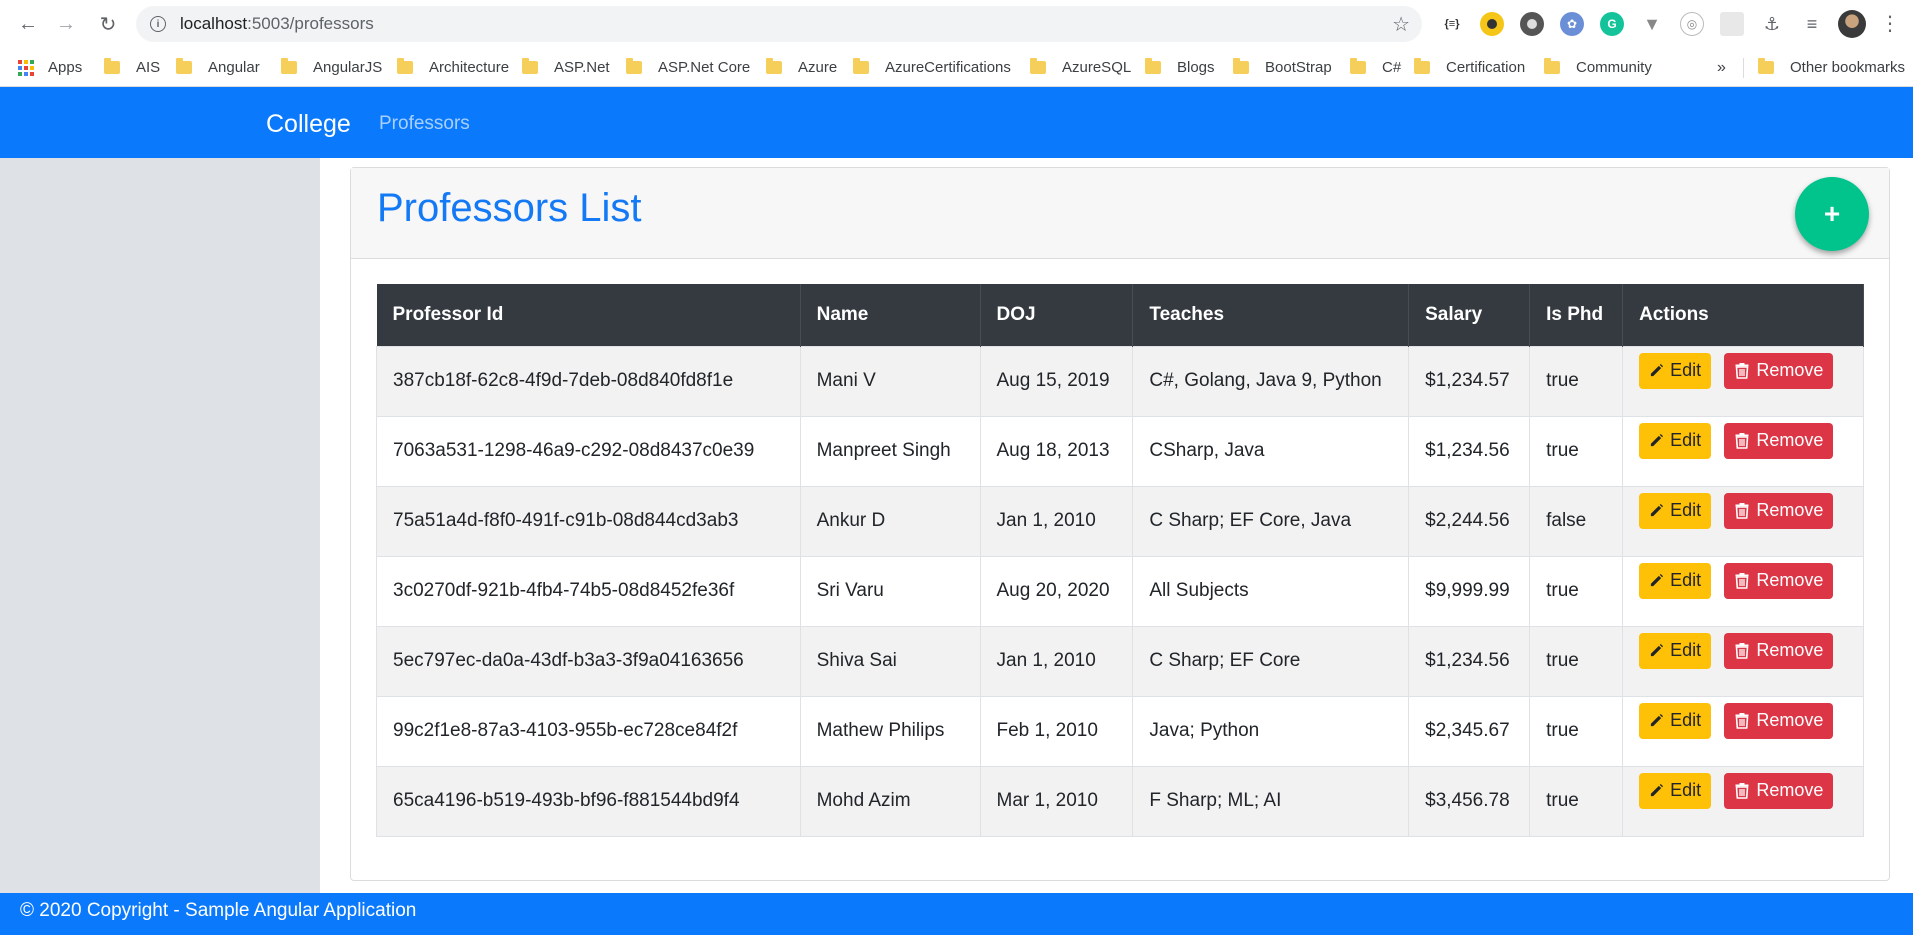  I want to click on site-info-icon: i, so click(158, 24).